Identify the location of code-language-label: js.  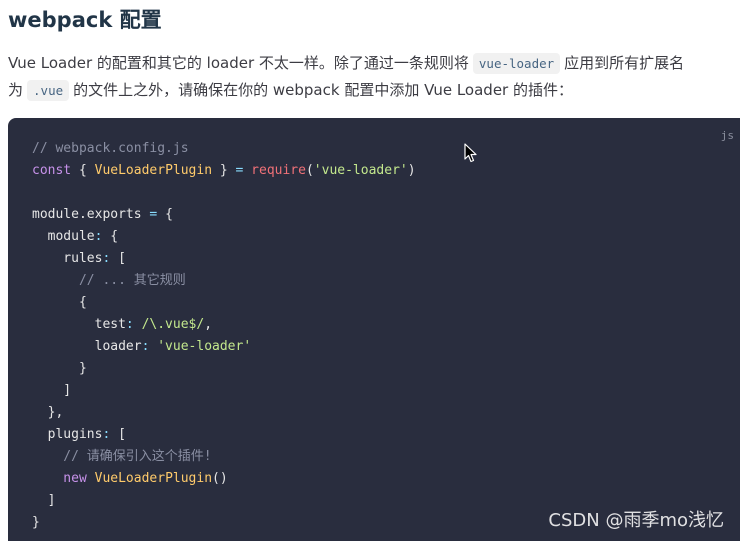
(727, 135).